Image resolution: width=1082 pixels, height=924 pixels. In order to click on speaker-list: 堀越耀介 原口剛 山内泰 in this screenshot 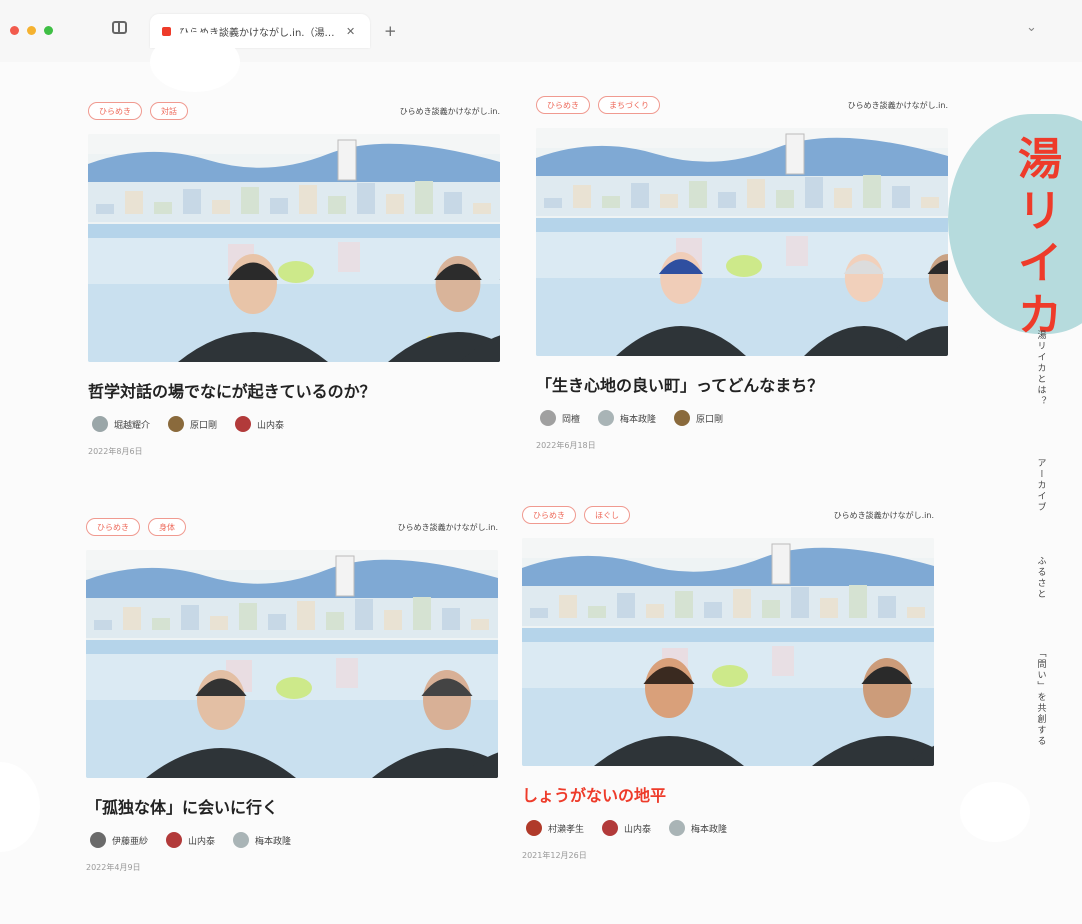, I will do `click(188, 424)`.